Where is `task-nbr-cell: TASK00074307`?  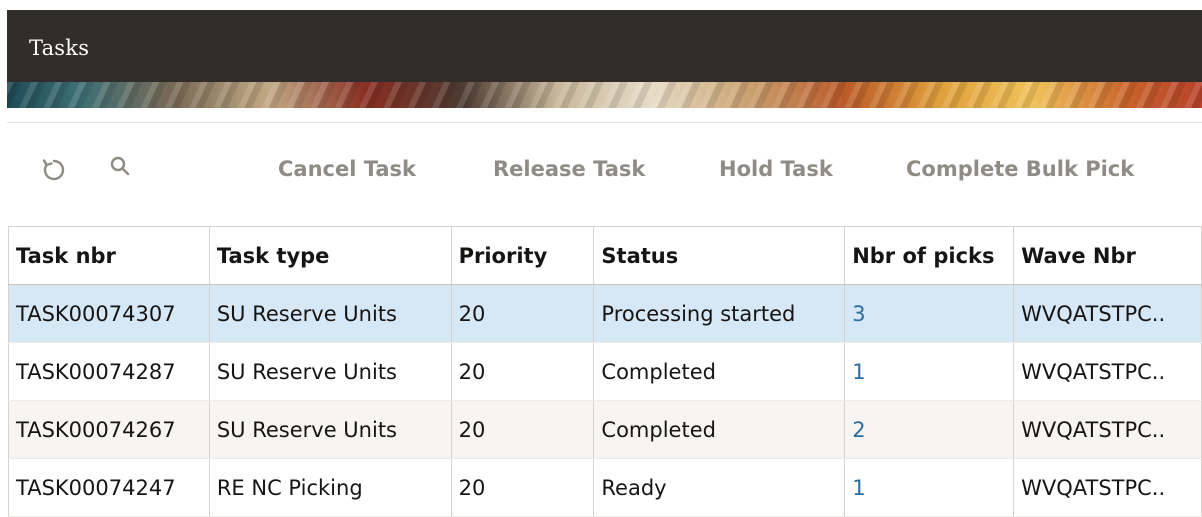
task-nbr-cell: TASK00074307 is located at coordinates (109, 313).